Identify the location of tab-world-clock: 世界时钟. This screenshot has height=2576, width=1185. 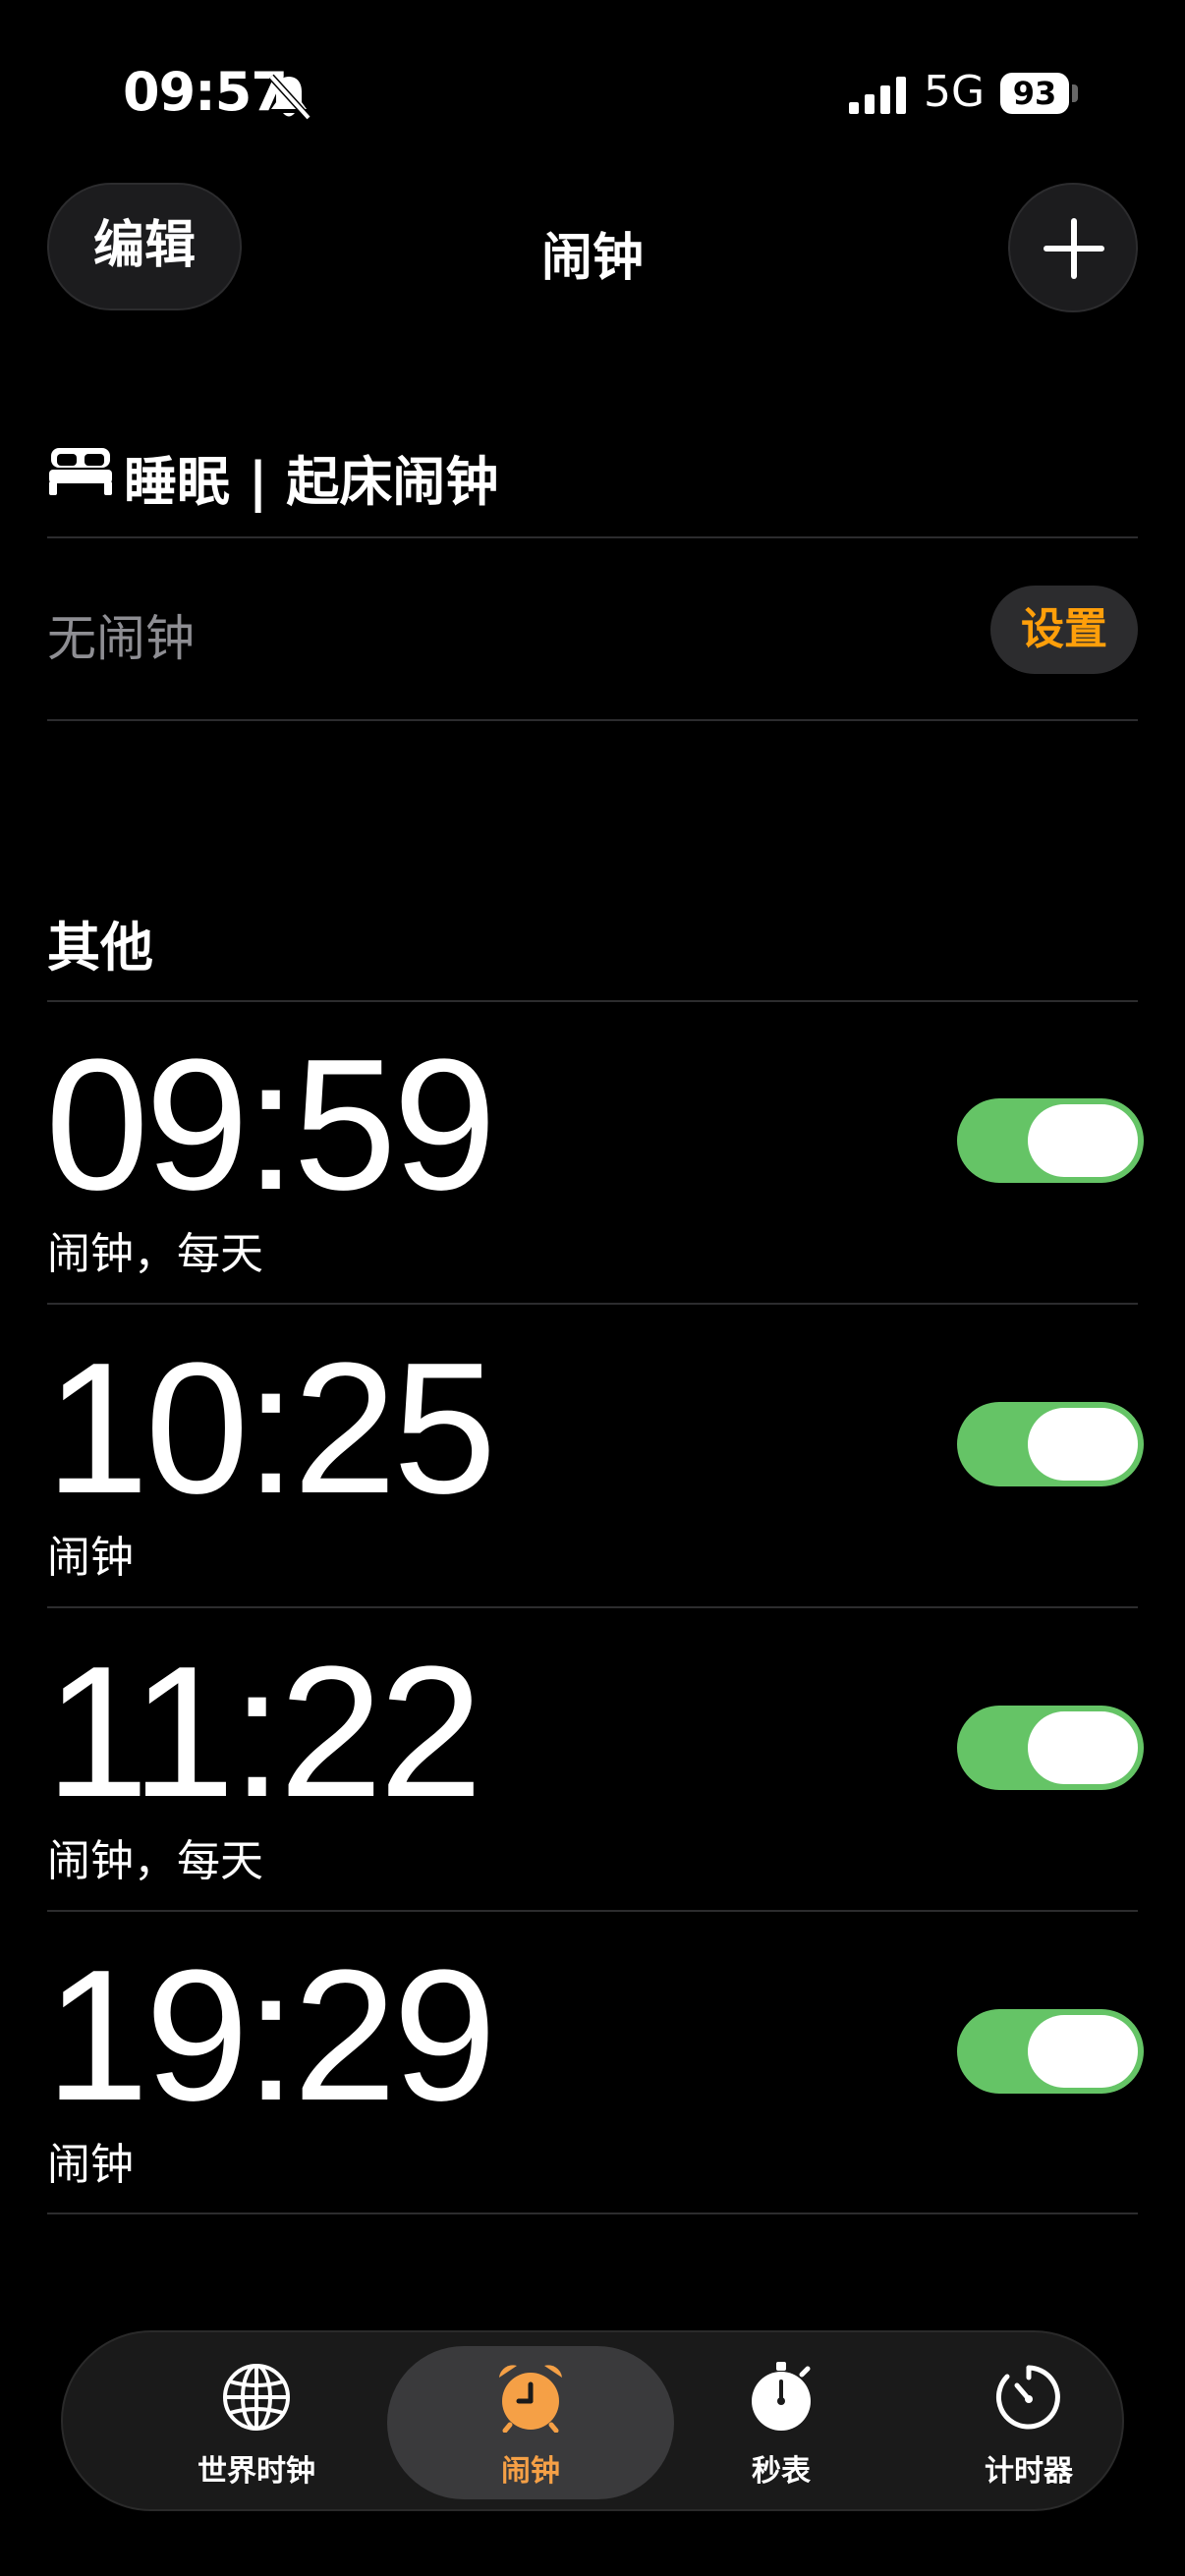
(256, 2420).